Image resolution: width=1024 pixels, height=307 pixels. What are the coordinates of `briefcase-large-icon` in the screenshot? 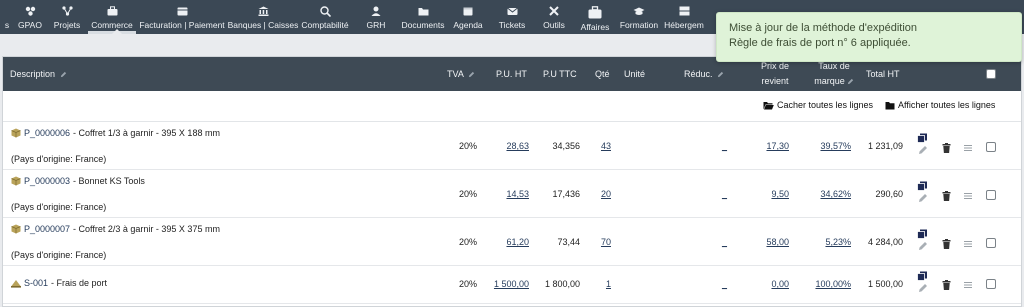 It's located at (595, 12).